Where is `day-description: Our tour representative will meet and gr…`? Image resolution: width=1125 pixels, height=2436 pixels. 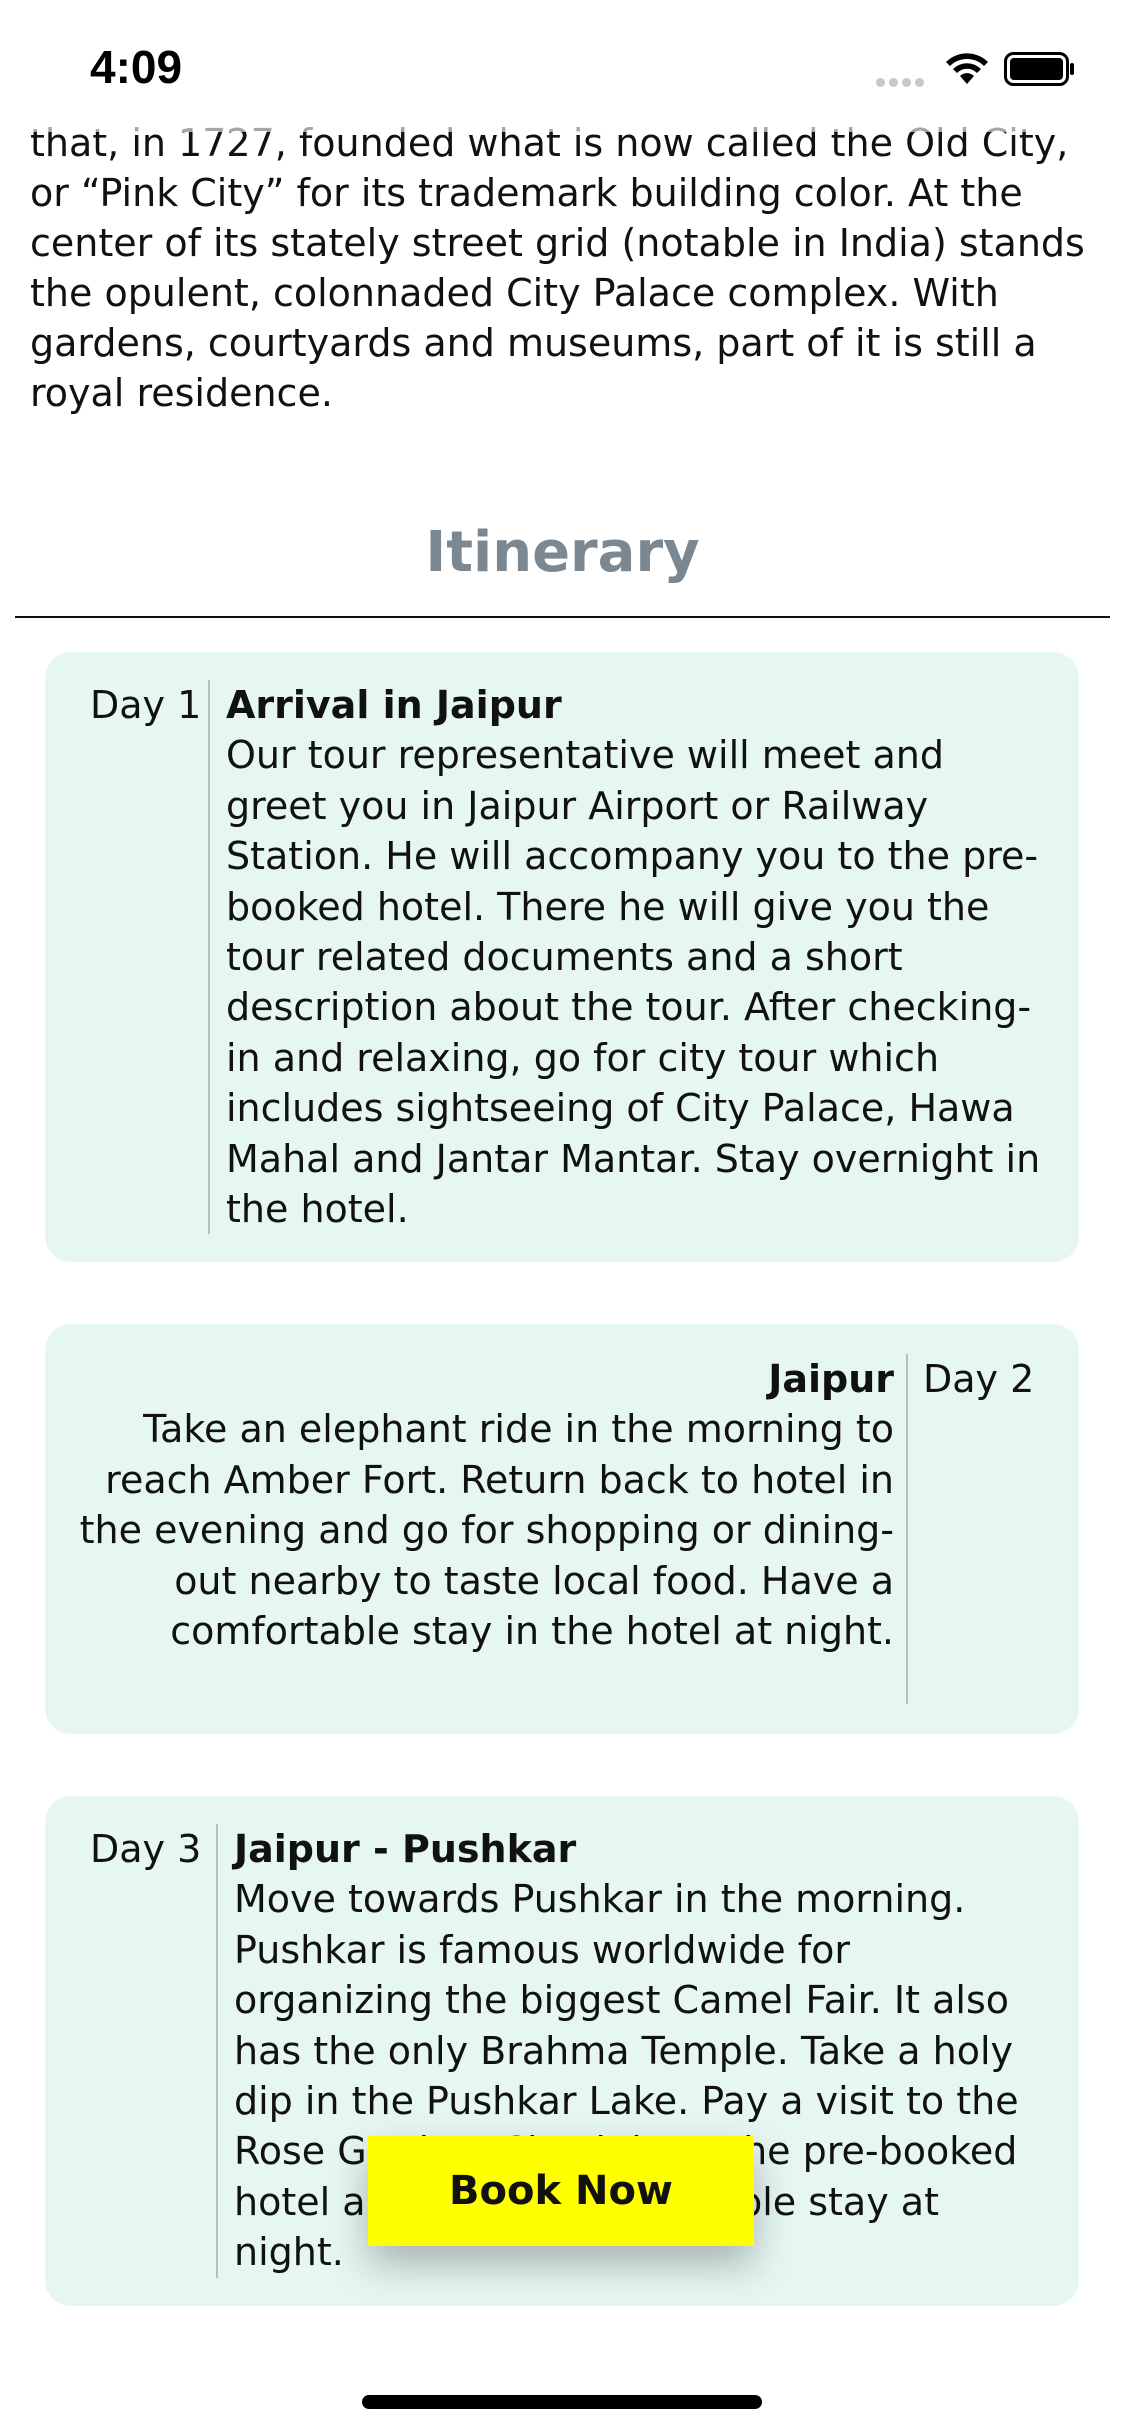 day-description: Our tour representative will meet and gr… is located at coordinates (633, 982).